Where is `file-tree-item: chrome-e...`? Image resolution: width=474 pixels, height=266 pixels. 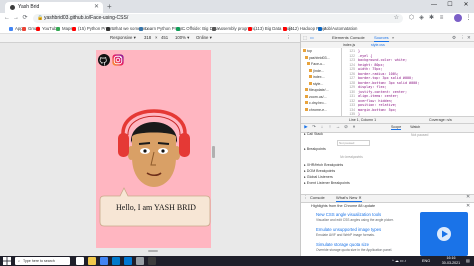
file-tree-item: chrome-e... is located at coordinates (316, 110).